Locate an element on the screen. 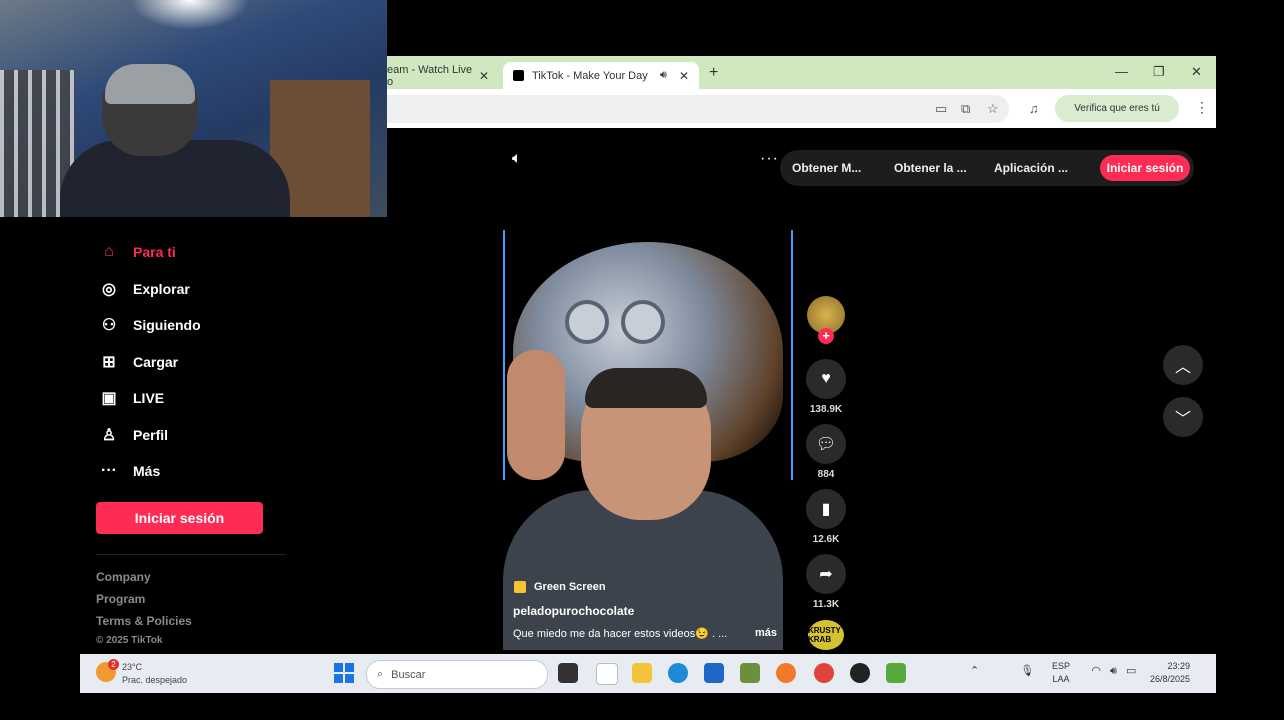 Image resolution: width=1284 pixels, height=720 pixels. cast-icon: ▭ is located at coordinates (941, 109).